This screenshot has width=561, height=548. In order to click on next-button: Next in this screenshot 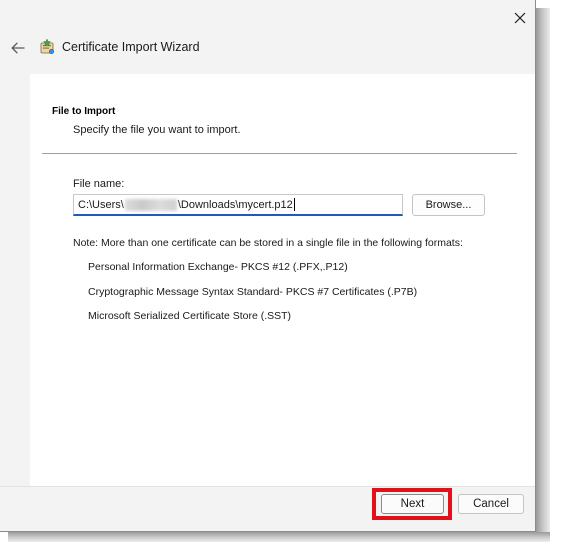, I will do `click(412, 504)`.